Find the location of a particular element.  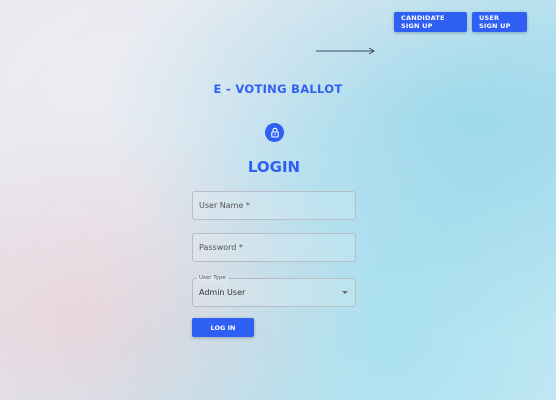

password-input is located at coordinates (274, 247).